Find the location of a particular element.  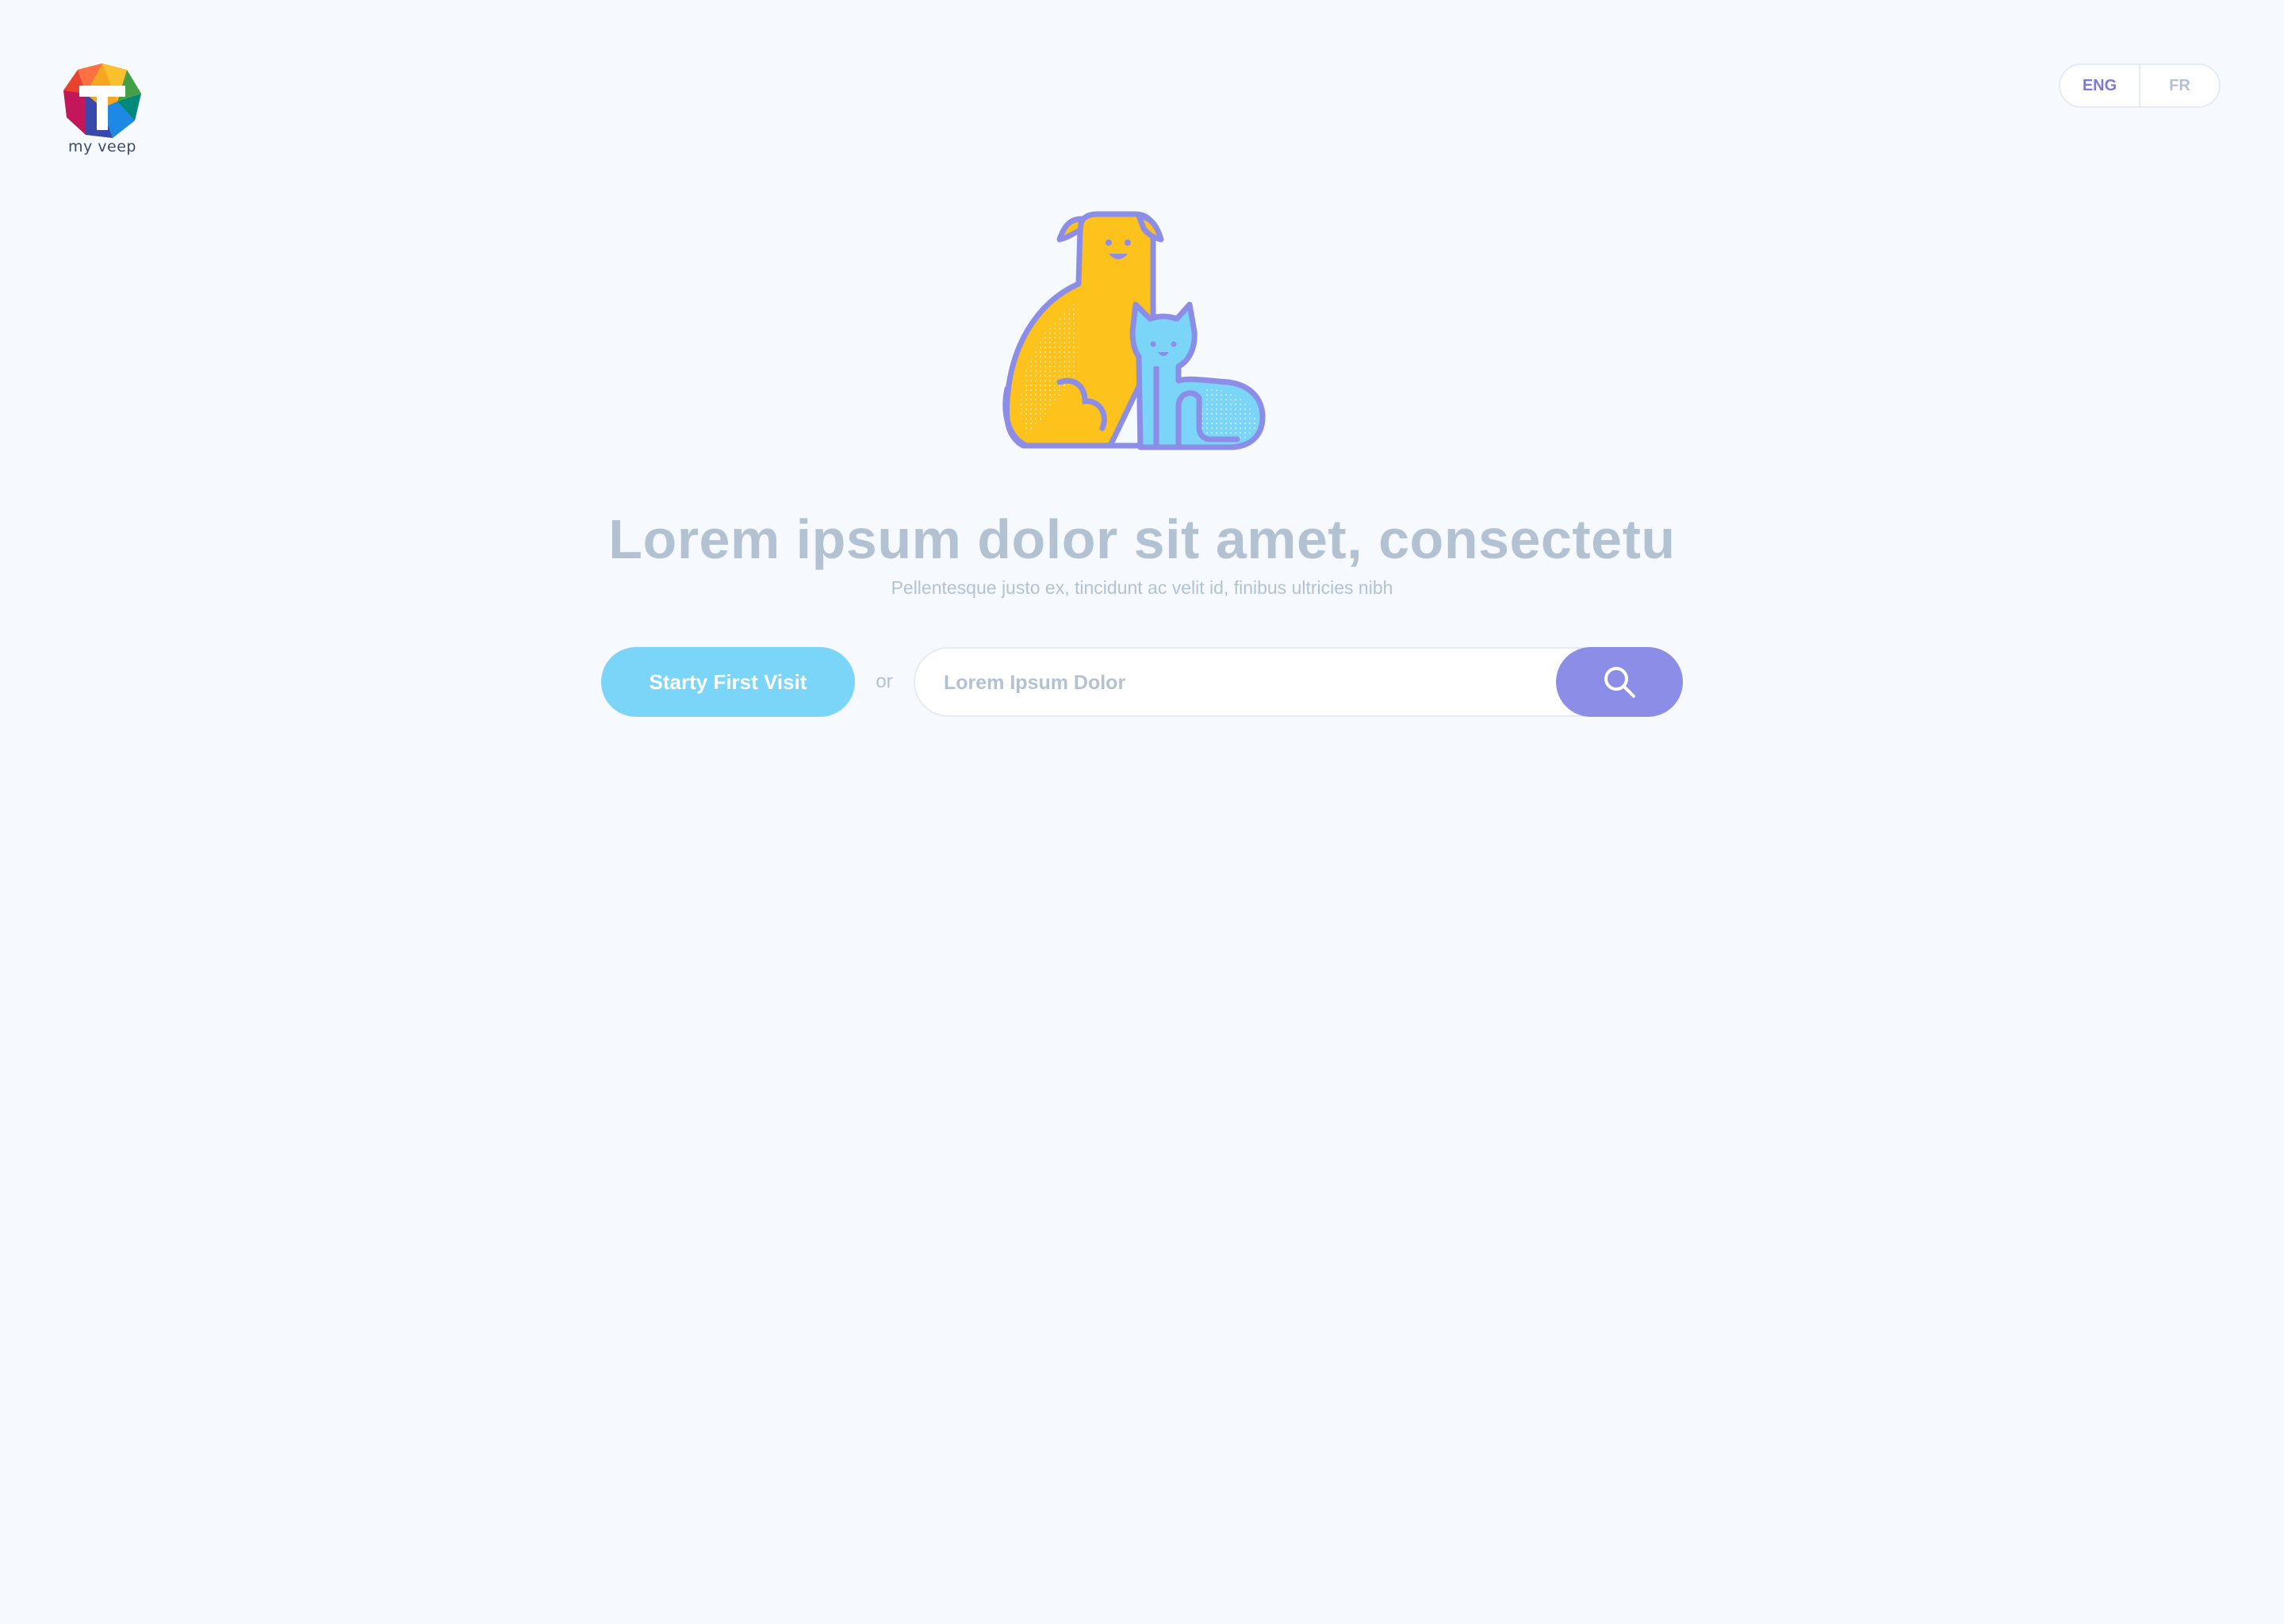

language-switcher: ENG FR is located at coordinates (2140, 85).